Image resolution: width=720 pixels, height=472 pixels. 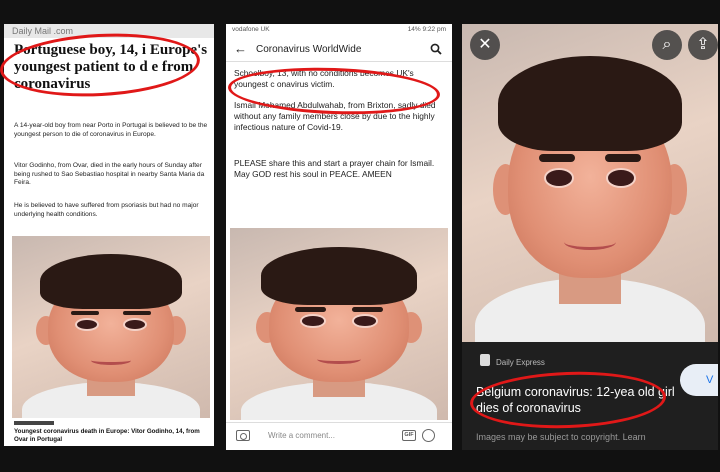 I want to click on back-arrow-icon: ←, so click(x=240, y=48).